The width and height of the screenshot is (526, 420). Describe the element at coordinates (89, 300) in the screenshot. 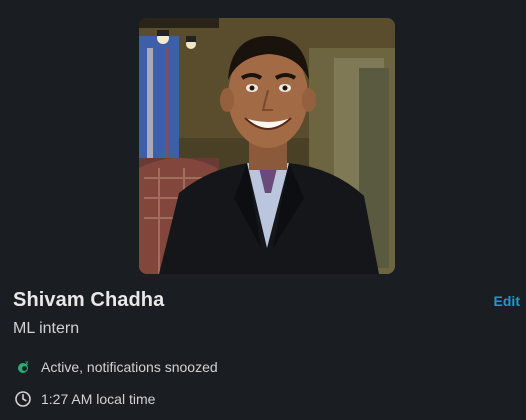

I see `profile-name: Shivam Chadha` at that location.